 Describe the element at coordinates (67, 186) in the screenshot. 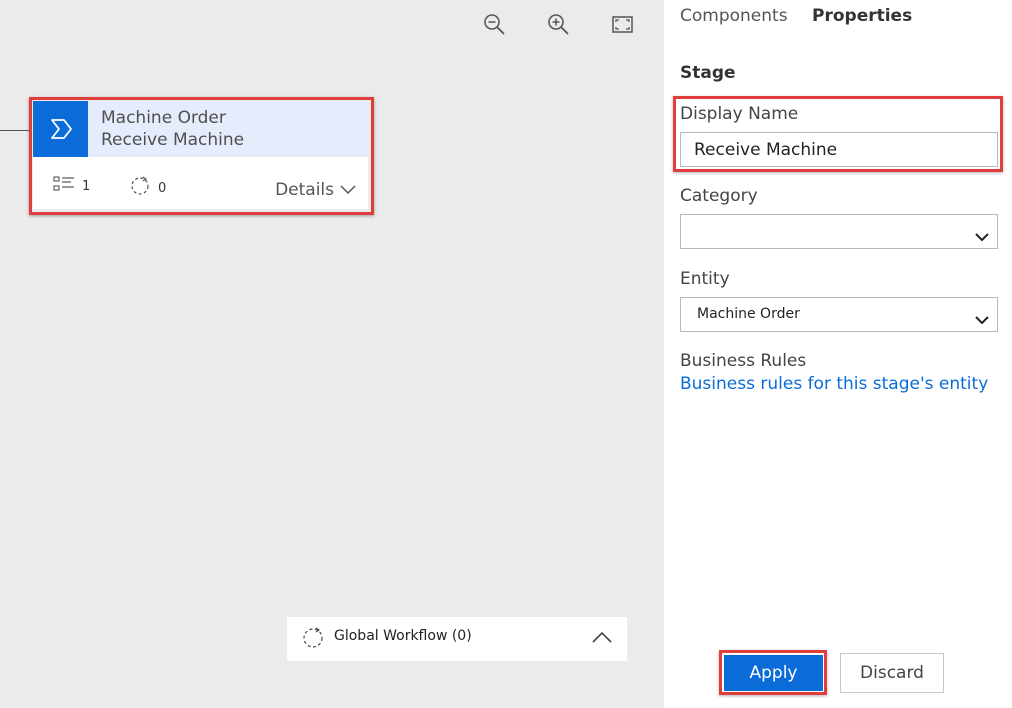

I see `steps-list-icon` at that location.